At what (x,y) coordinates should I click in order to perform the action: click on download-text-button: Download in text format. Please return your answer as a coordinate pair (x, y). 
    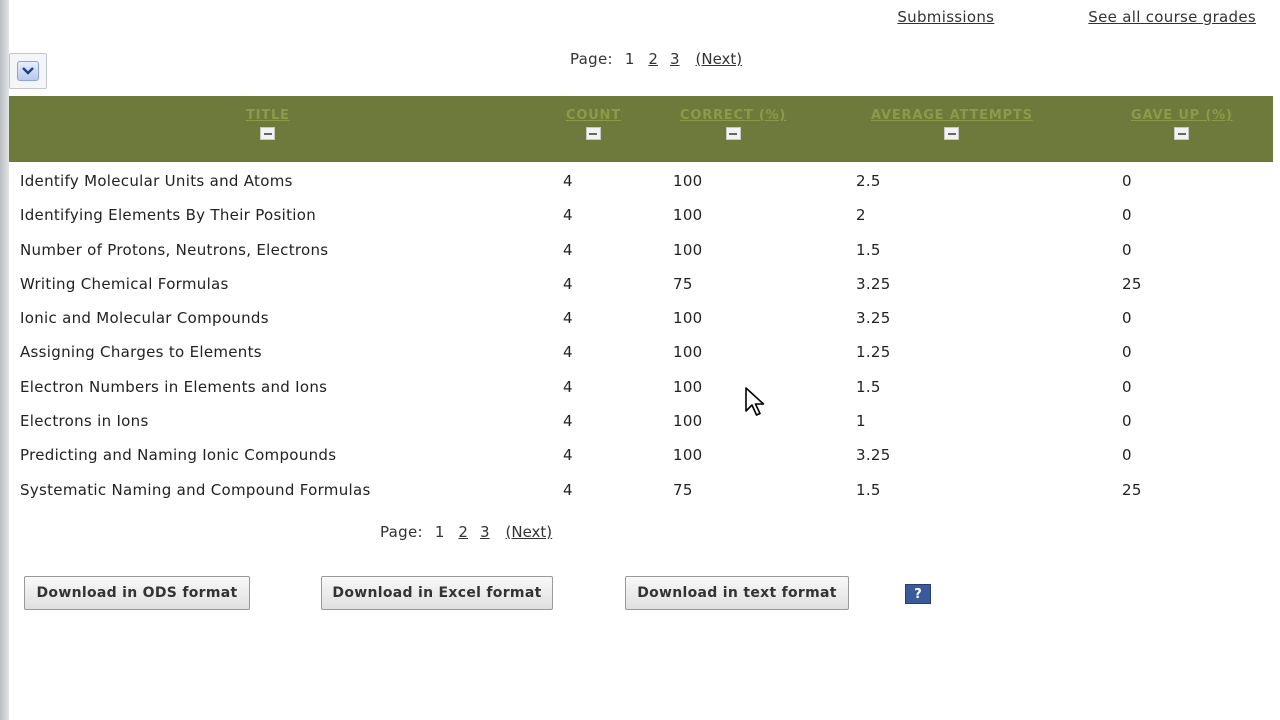
    Looking at the image, I should click on (737, 593).